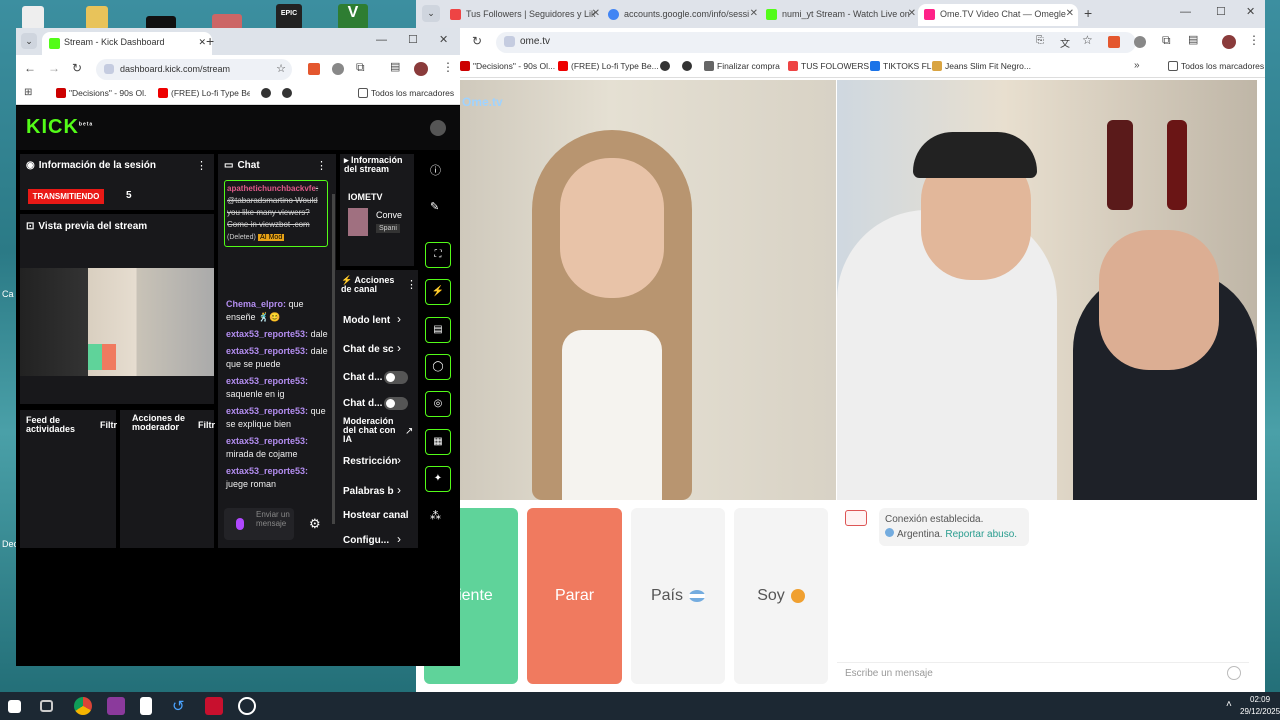  I want to click on windows-start-icon, so click(14, 706).